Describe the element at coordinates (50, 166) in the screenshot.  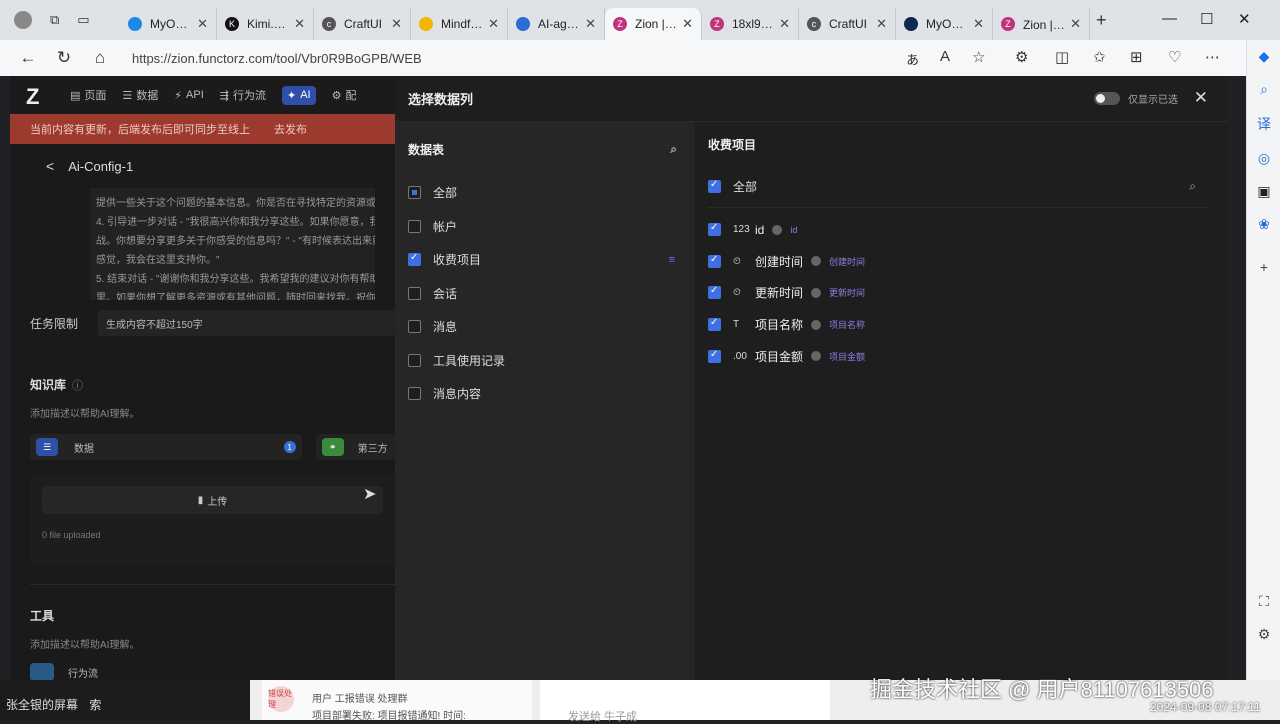
I see `back-arrow-icon: <` at that location.